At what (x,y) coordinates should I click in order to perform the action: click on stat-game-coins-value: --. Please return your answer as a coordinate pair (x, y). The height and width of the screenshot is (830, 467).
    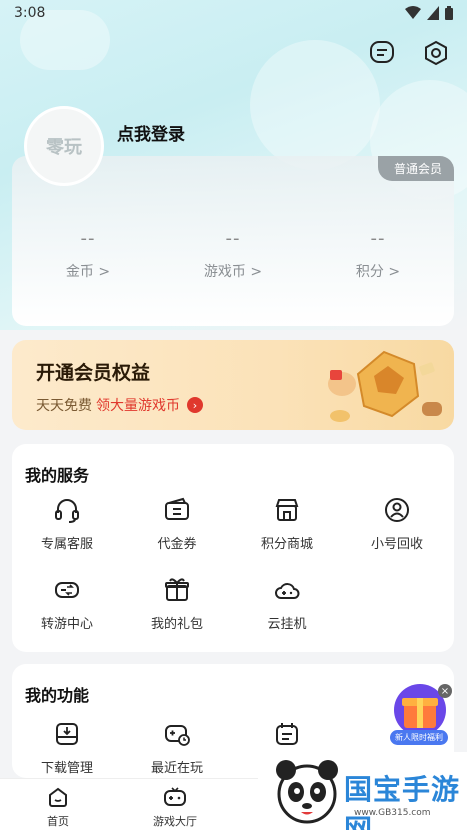
    Looking at the image, I should click on (233, 238).